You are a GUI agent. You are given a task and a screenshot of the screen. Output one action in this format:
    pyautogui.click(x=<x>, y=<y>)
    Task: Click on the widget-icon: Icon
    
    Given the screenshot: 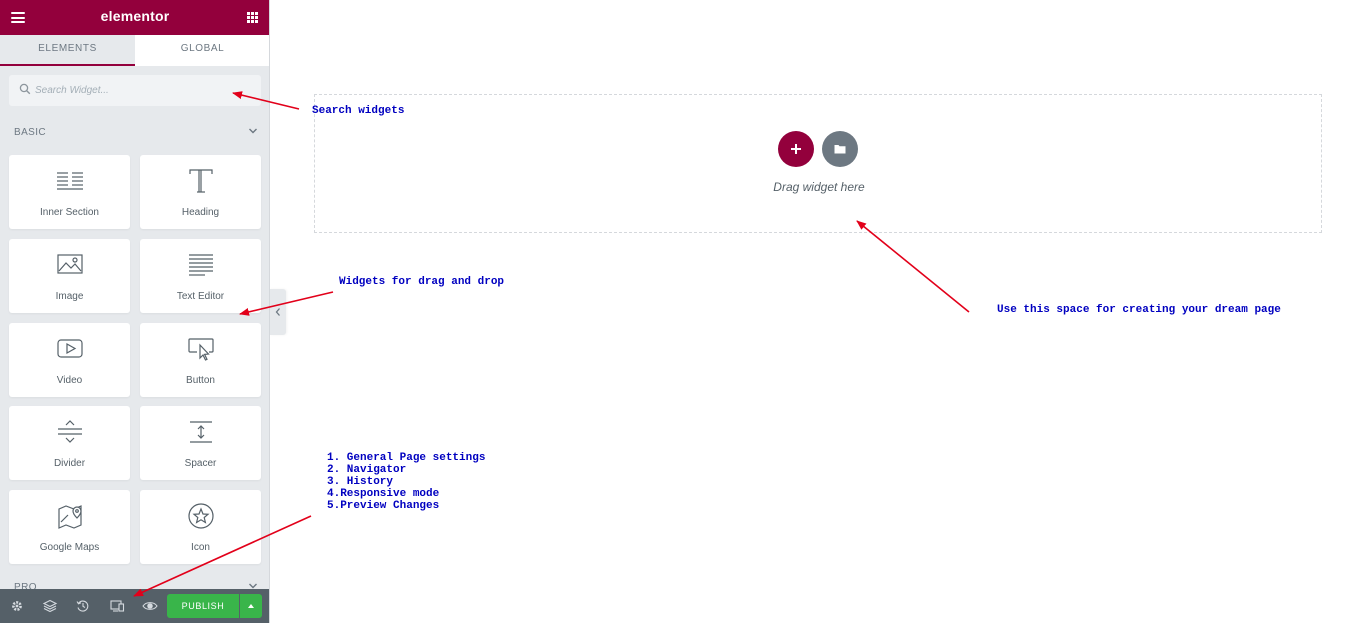 What is the action you would take?
    pyautogui.click(x=200, y=527)
    